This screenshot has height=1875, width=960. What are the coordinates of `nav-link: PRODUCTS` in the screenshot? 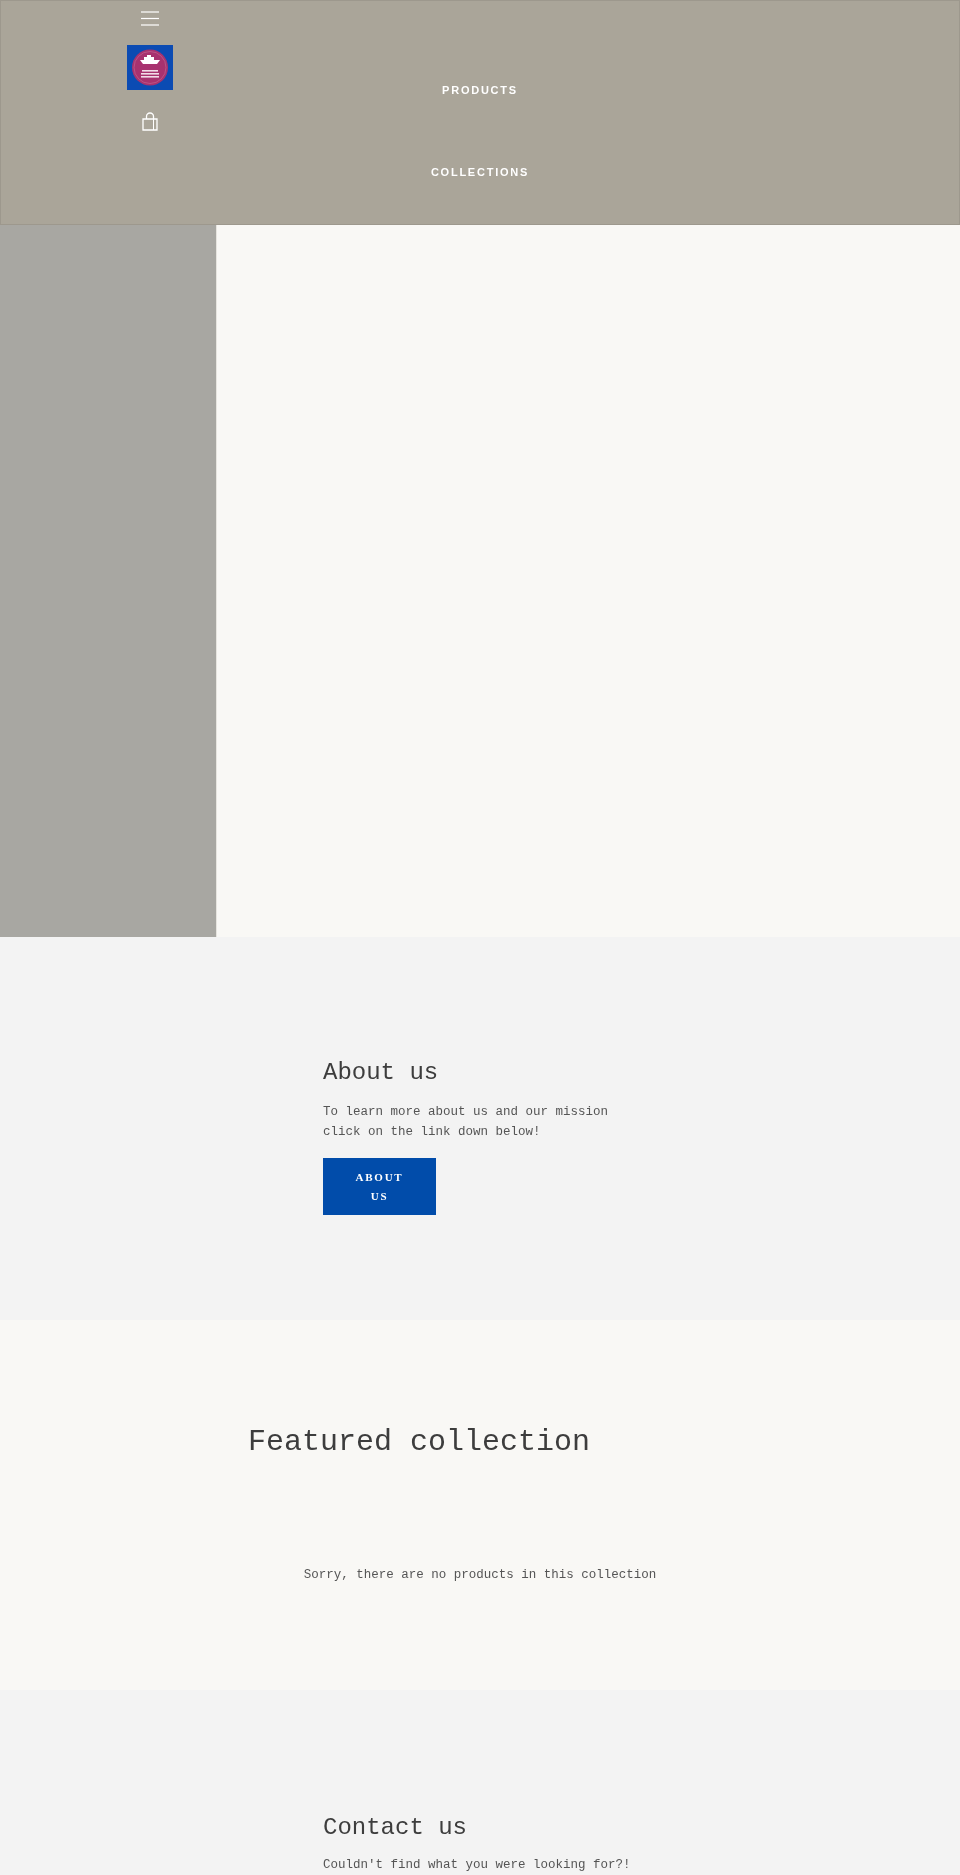 It's located at (480, 90).